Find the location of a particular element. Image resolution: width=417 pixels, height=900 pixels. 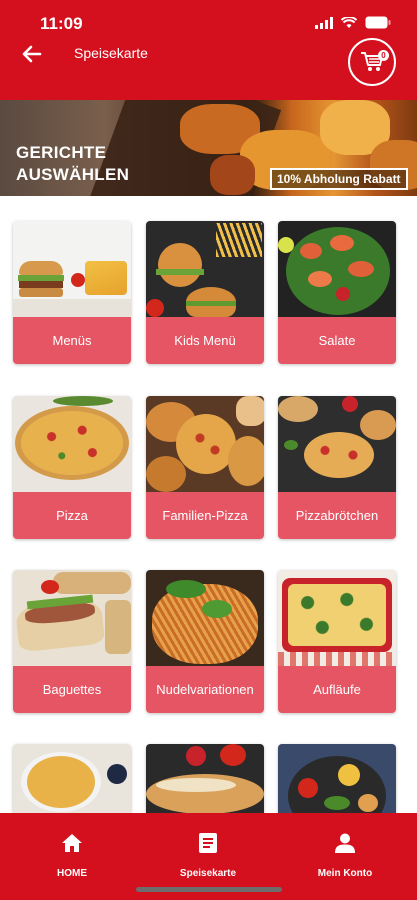

category-label: Salate is located at coordinates (337, 340).